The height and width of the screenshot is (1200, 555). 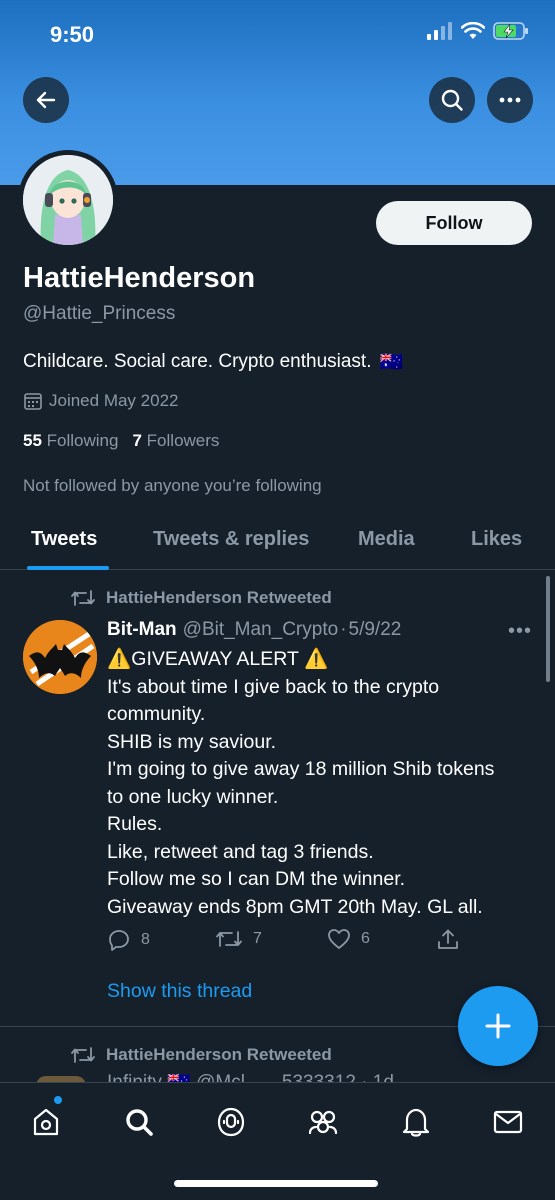 I want to click on tweet-line: Follow me so I can DM the winner., so click(x=256, y=879).